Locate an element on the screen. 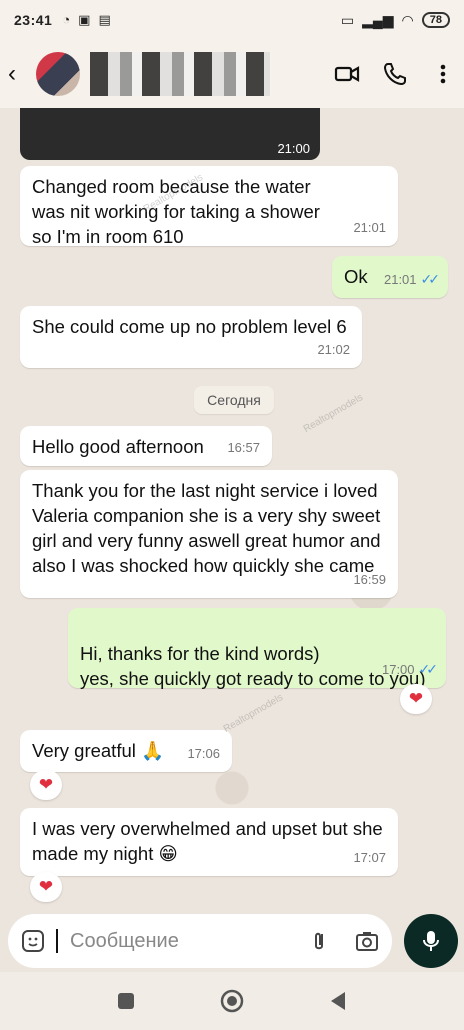  message-composer: Сообщение is located at coordinates (200, 941).